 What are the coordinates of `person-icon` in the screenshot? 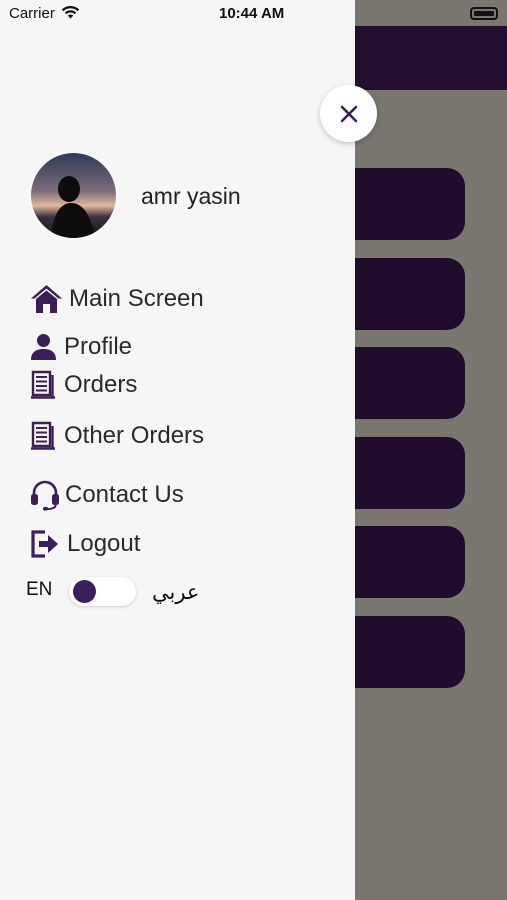 It's located at (43, 347).